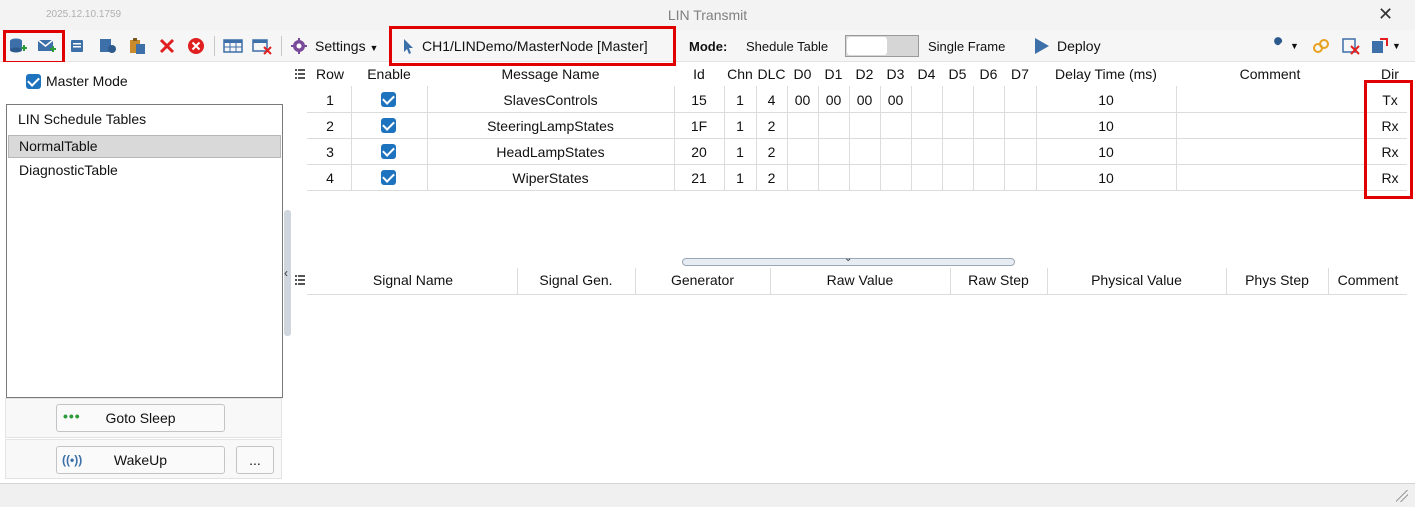 The image size is (1415, 507). What do you see at coordinates (330, 152) in the screenshot?
I see `cell-row: 3` at bounding box center [330, 152].